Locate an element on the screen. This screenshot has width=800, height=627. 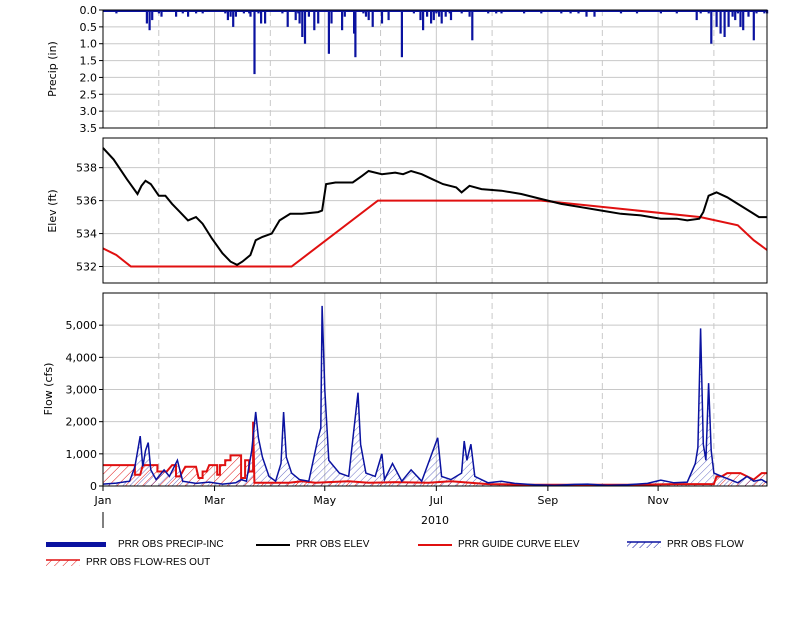
y-tick-label: 538 is located at coordinates (86, 168).